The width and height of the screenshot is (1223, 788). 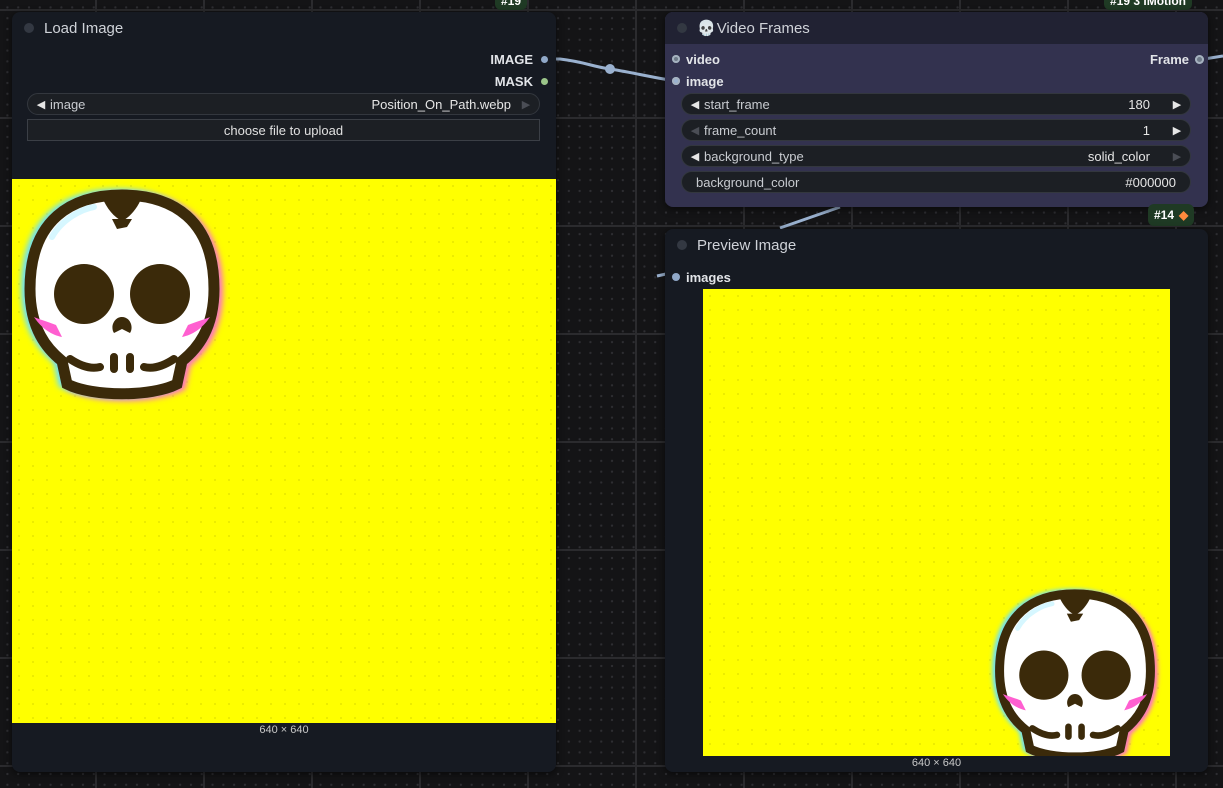 What do you see at coordinates (936, 28) in the screenshot?
I see `video-frames-header: 💀 Video Frames` at bounding box center [936, 28].